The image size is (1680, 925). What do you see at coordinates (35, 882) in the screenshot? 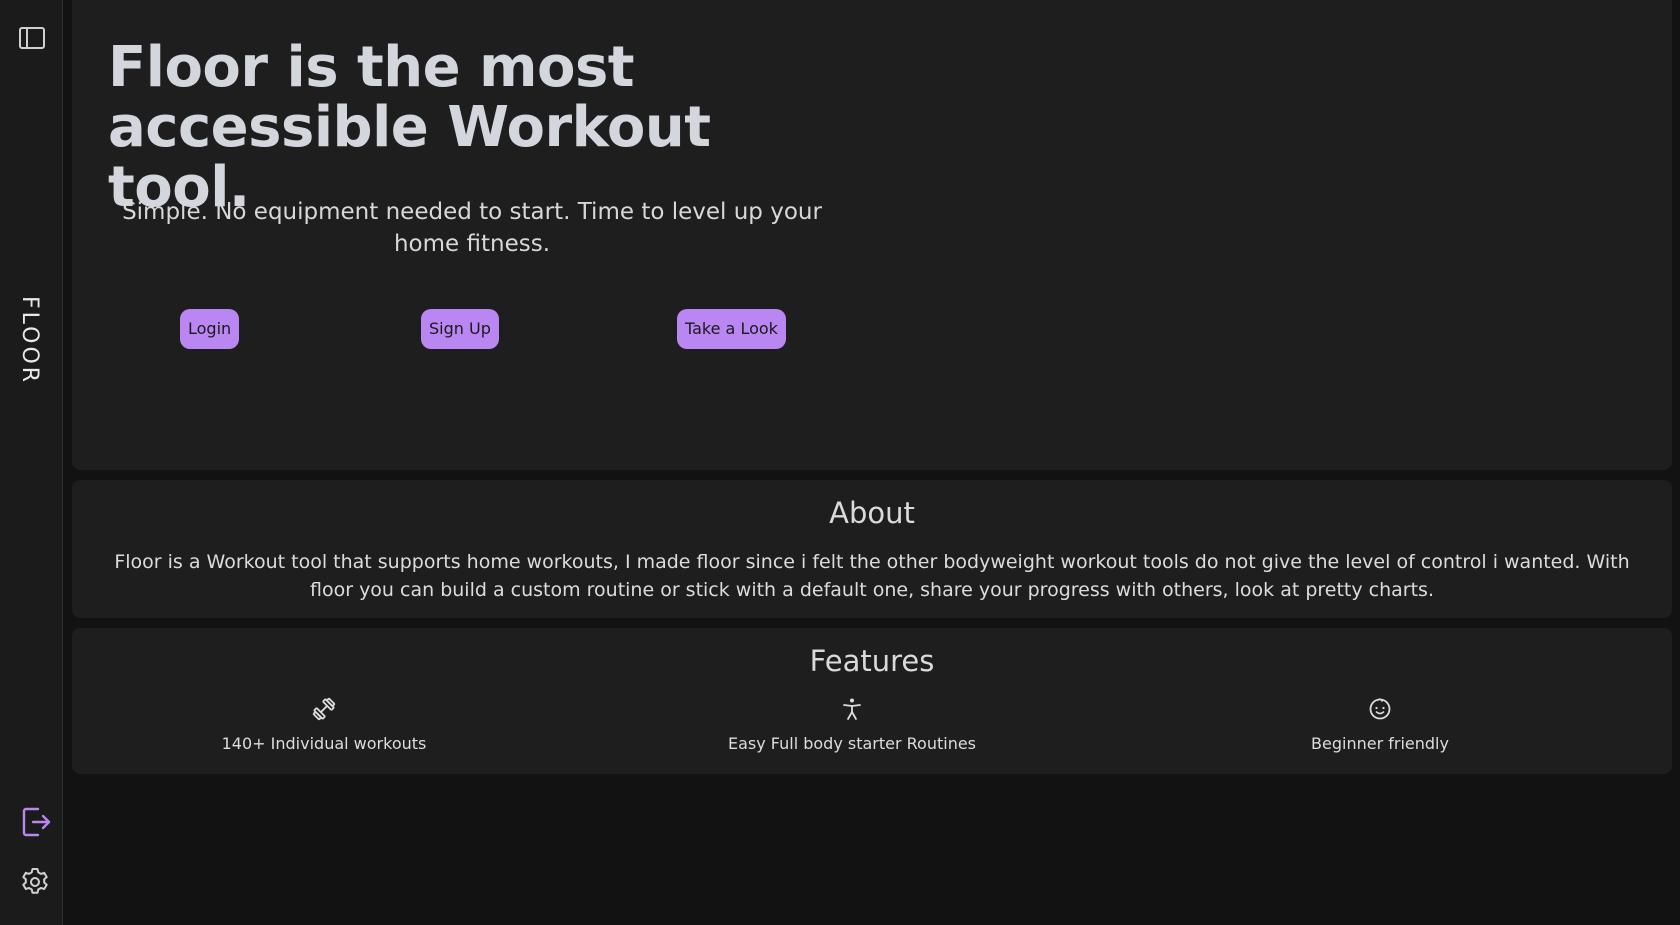
I see `gear-icon` at bounding box center [35, 882].